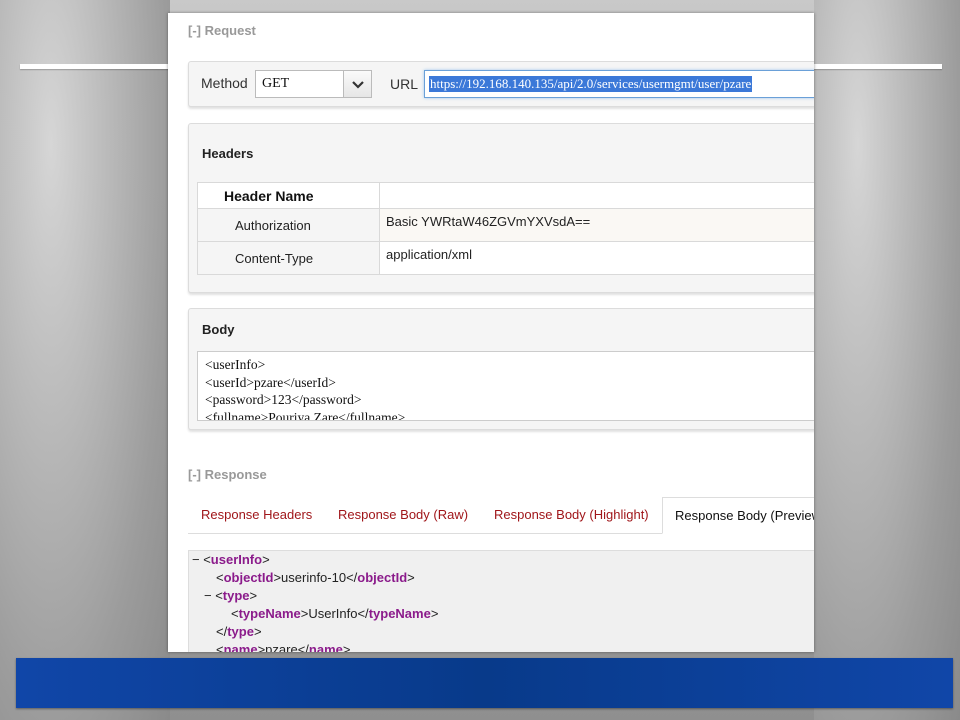  What do you see at coordinates (288, 225) in the screenshot?
I see `header-name-cell: Authorization` at bounding box center [288, 225].